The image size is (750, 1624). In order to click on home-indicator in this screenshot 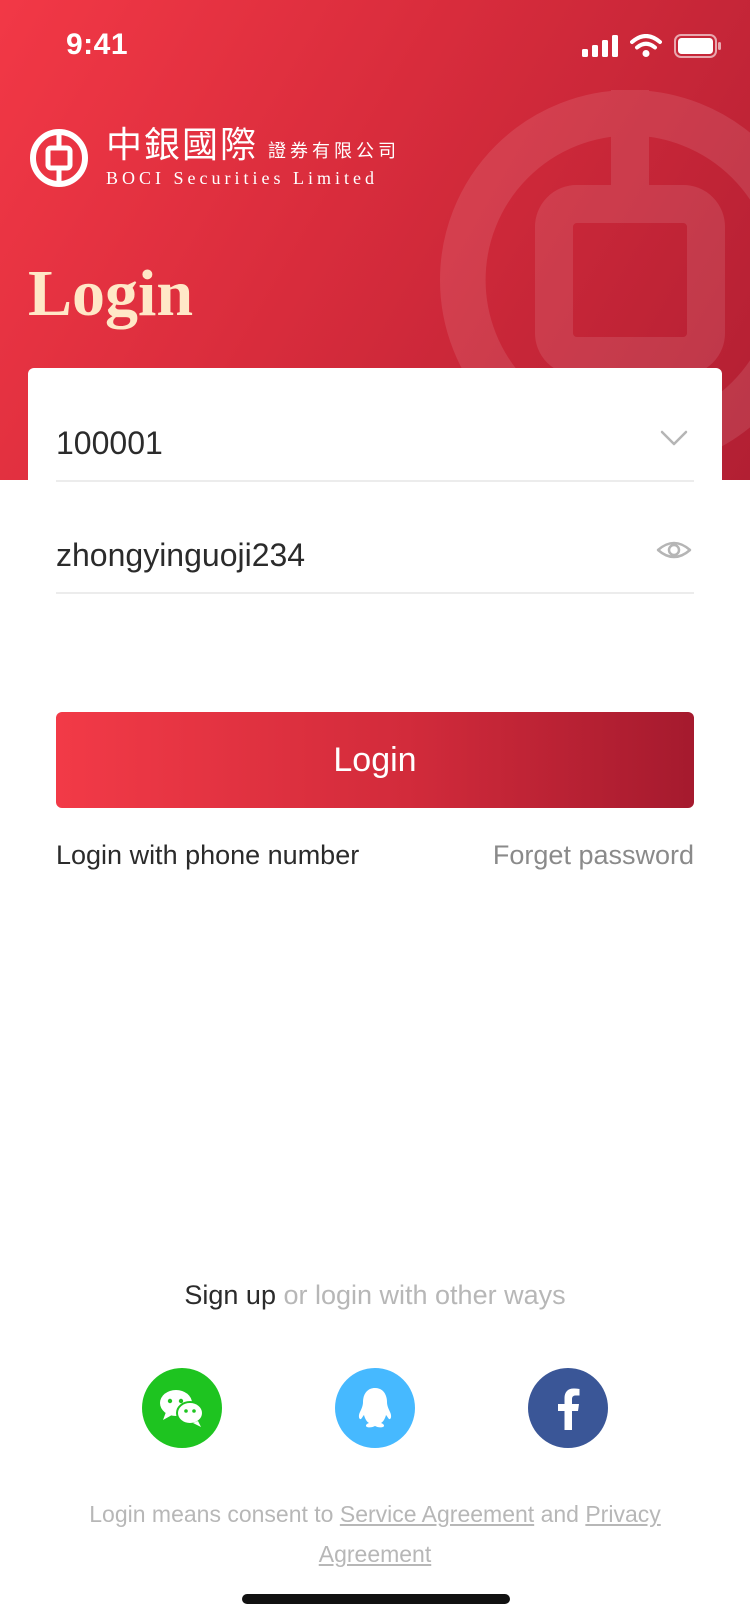, I will do `click(376, 1599)`.